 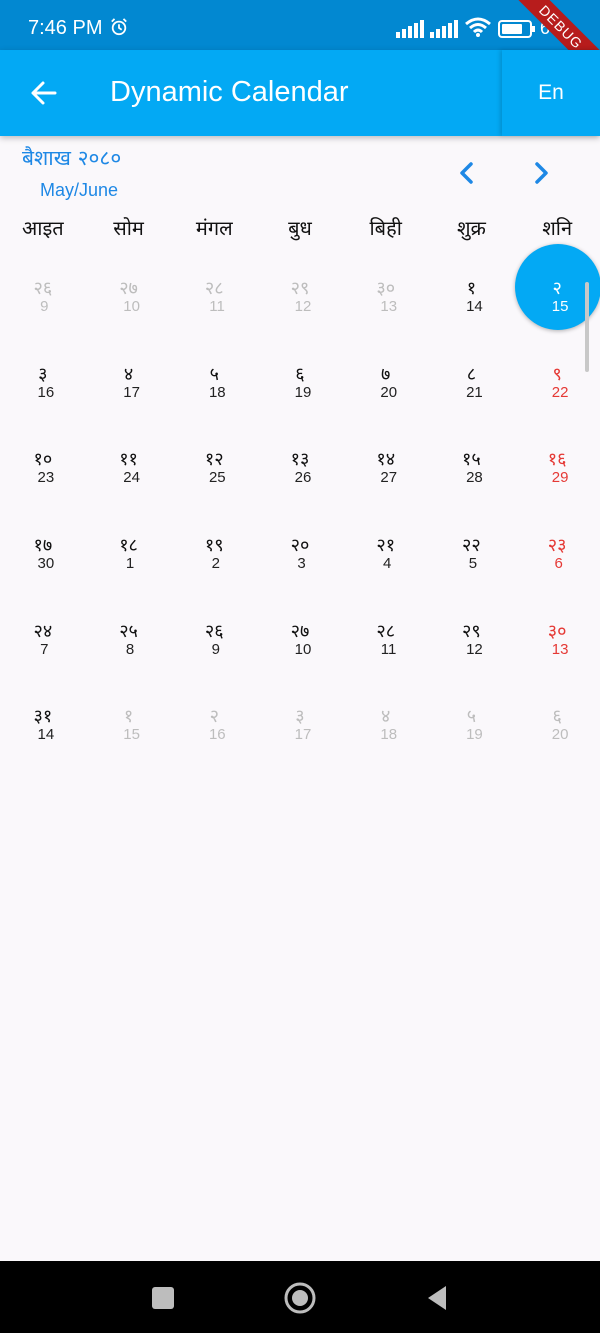 I want to click on month-title-english: May/June, so click(x=79, y=190).